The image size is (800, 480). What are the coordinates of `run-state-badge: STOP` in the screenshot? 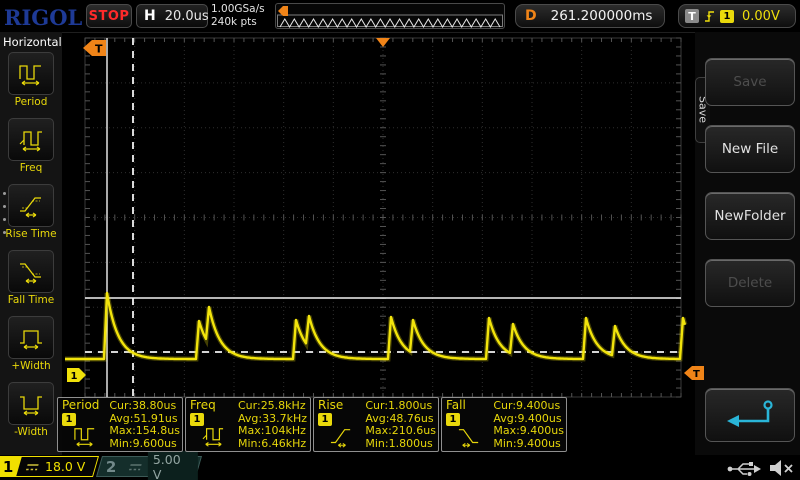 It's located at (109, 16).